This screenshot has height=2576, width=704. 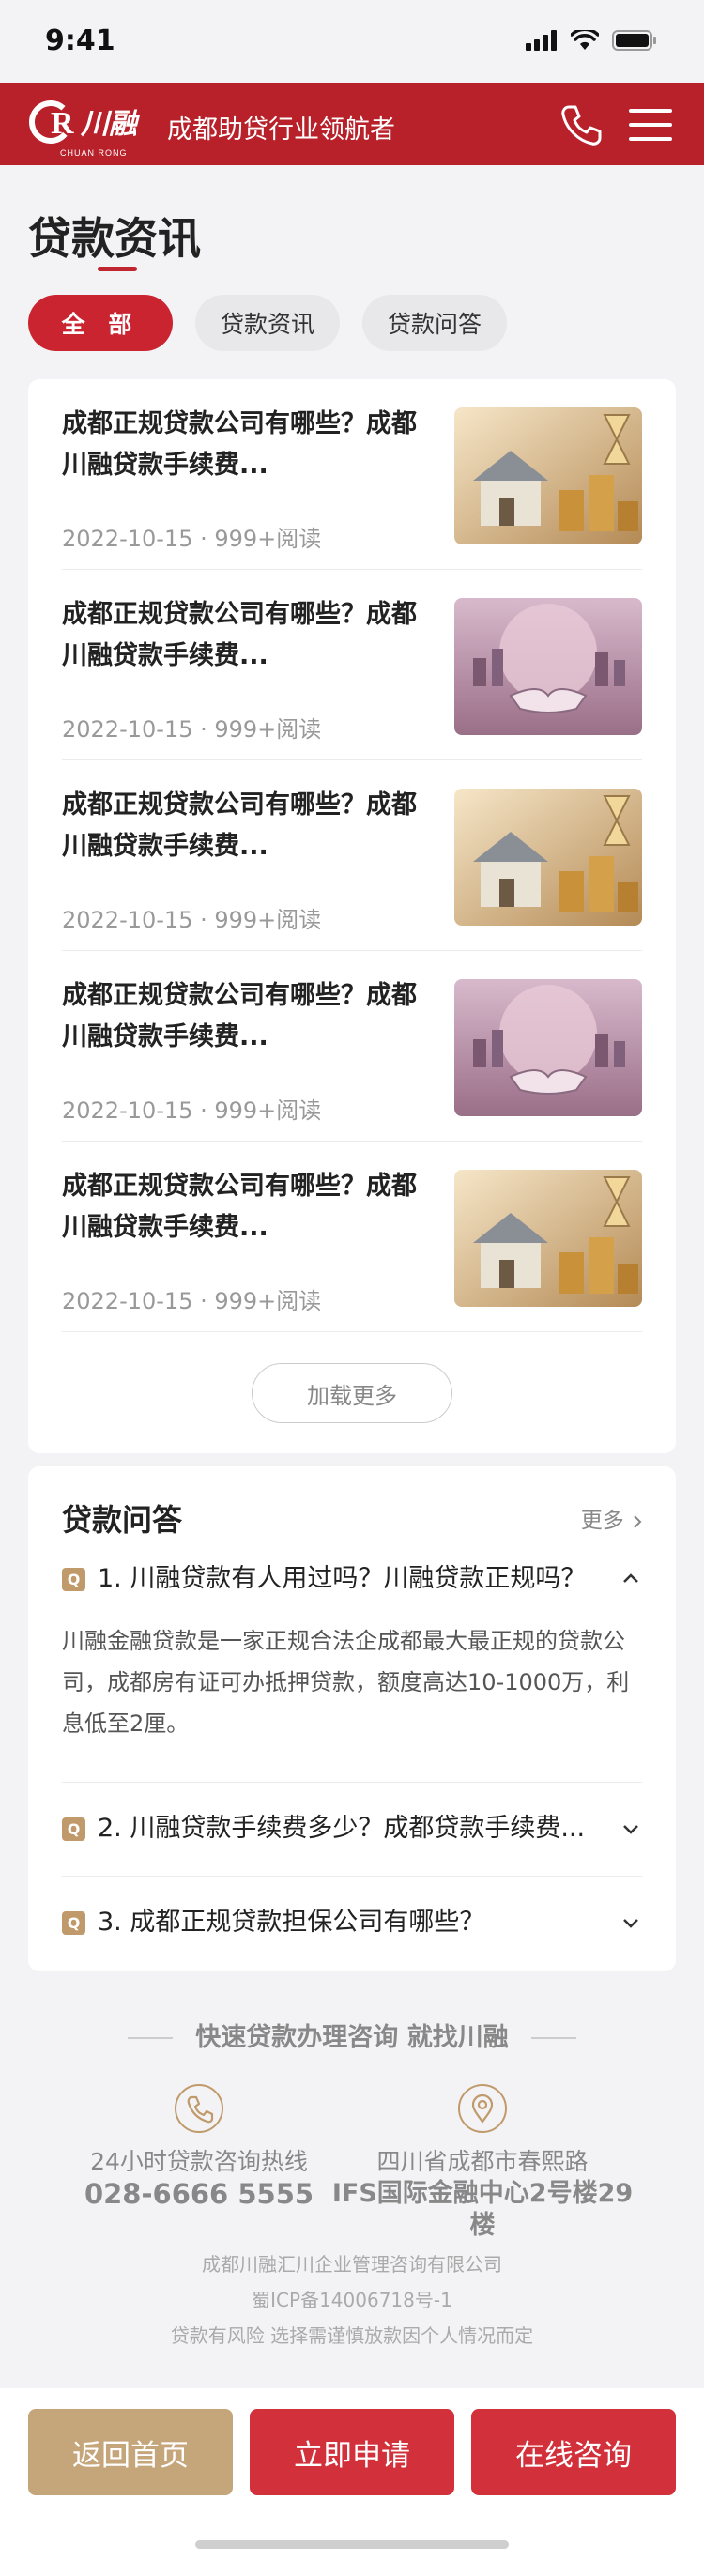 What do you see at coordinates (111, 125) in the screenshot?
I see `logo-text: 川融` at bounding box center [111, 125].